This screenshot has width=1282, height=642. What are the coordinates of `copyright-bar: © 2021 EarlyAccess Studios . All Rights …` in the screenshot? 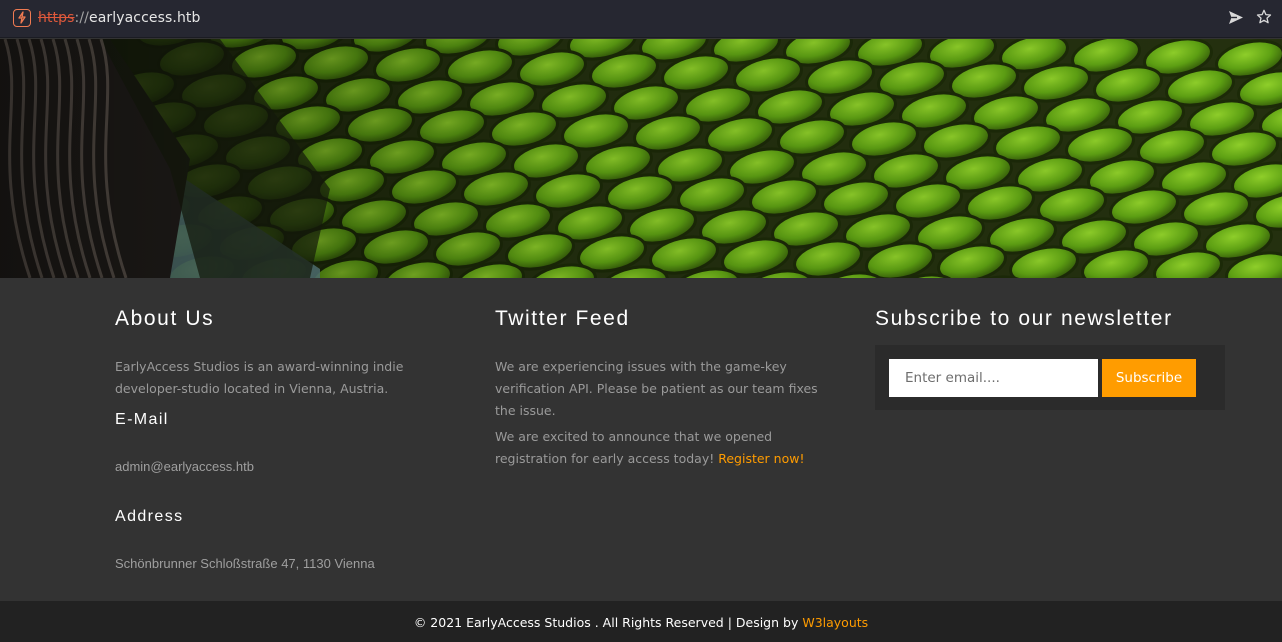 It's located at (641, 621).